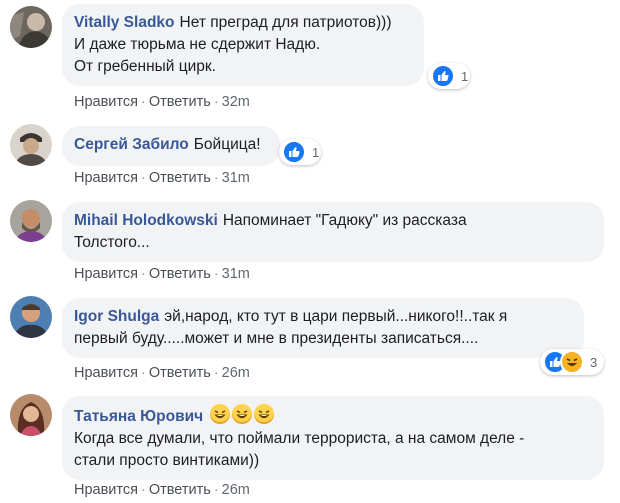 The image size is (620, 503). Describe the element at coordinates (131, 144) in the screenshot. I see `comment-author: Сергей Забило` at that location.